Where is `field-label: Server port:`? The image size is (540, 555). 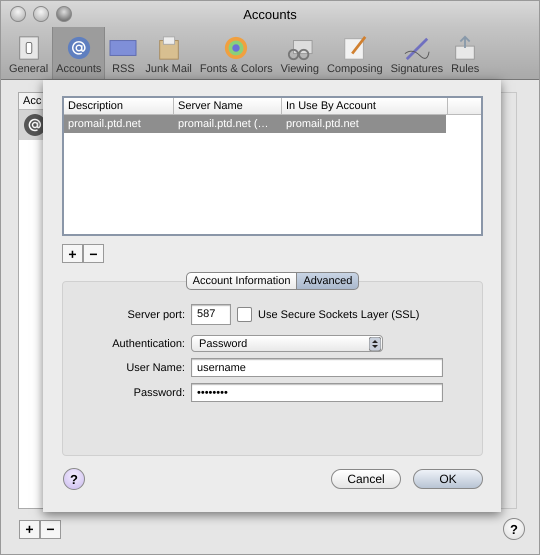 field-label: Server port: is located at coordinates (155, 314).